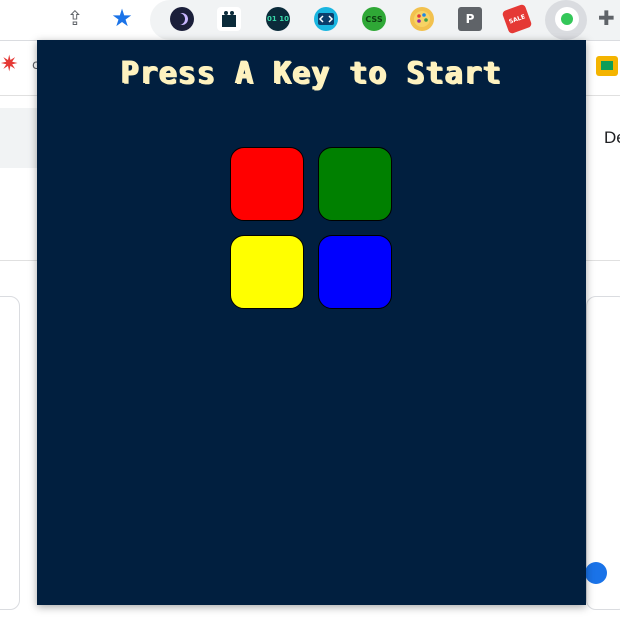 This screenshot has height=624, width=620. What do you see at coordinates (122, 18) in the screenshot?
I see `bookmark-star-icon: ★` at bounding box center [122, 18].